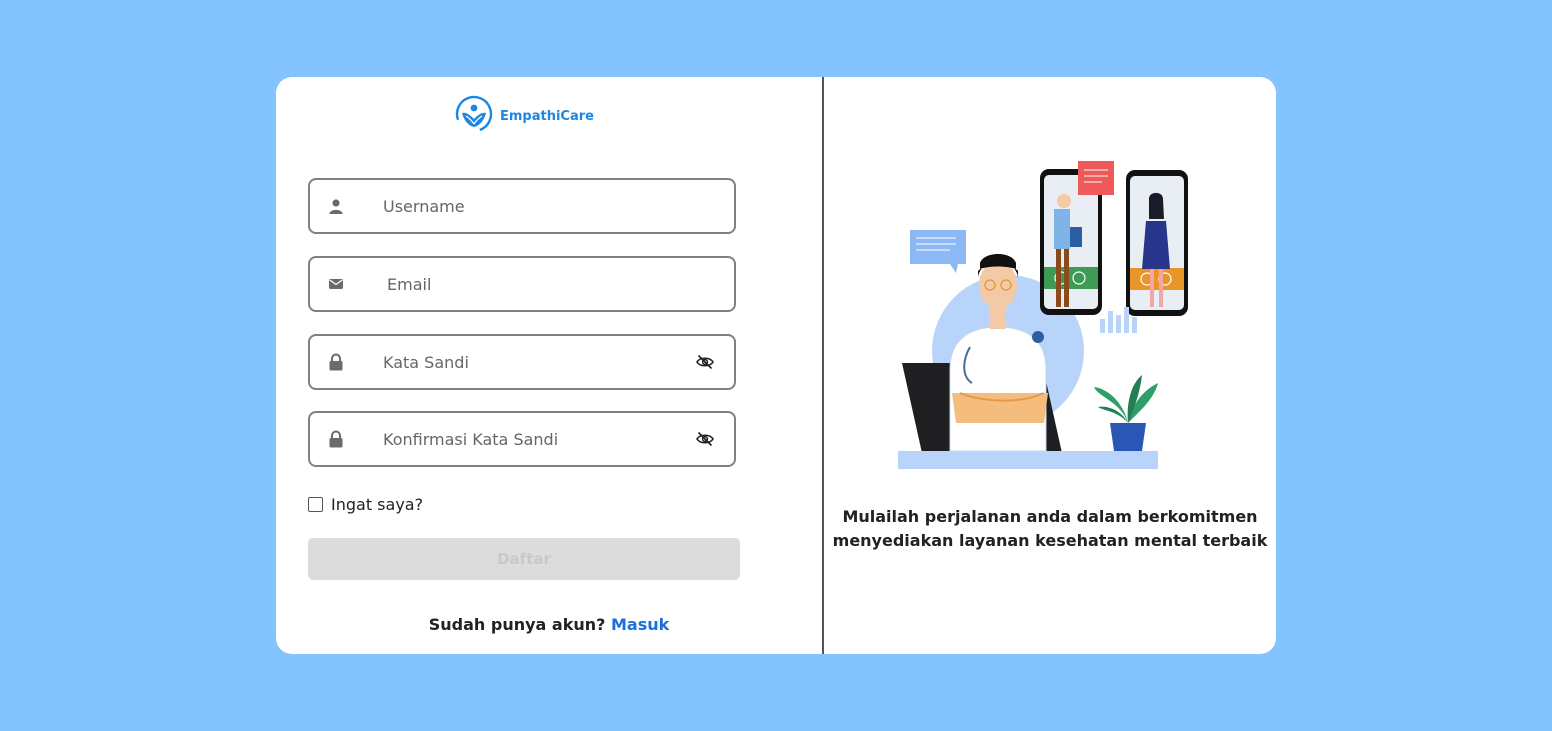  I want to click on telehealth-illustration, so click(1048, 318).